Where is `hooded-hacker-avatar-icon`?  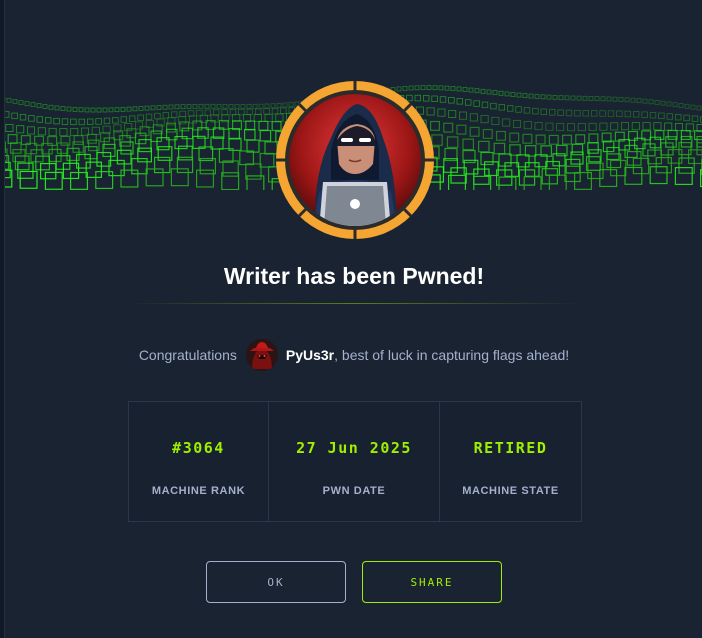 hooded-hacker-avatar-icon is located at coordinates (261, 355).